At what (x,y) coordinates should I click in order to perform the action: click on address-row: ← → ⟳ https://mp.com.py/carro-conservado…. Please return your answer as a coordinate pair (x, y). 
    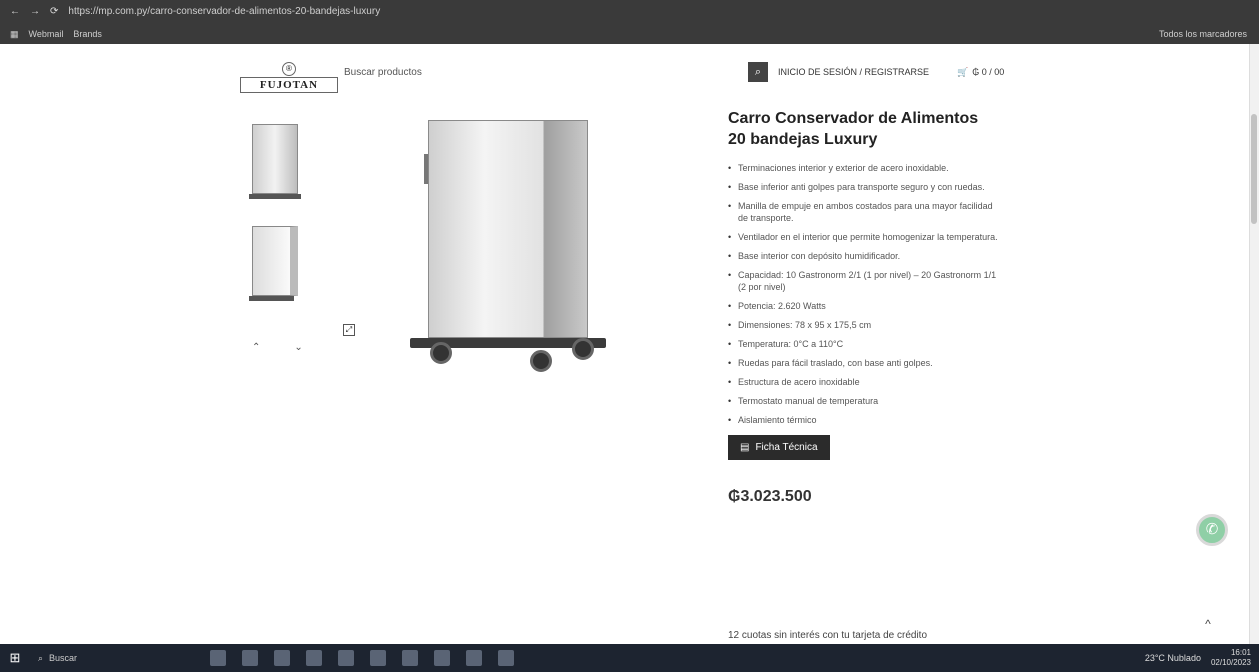
    Looking at the image, I should click on (629, 11).